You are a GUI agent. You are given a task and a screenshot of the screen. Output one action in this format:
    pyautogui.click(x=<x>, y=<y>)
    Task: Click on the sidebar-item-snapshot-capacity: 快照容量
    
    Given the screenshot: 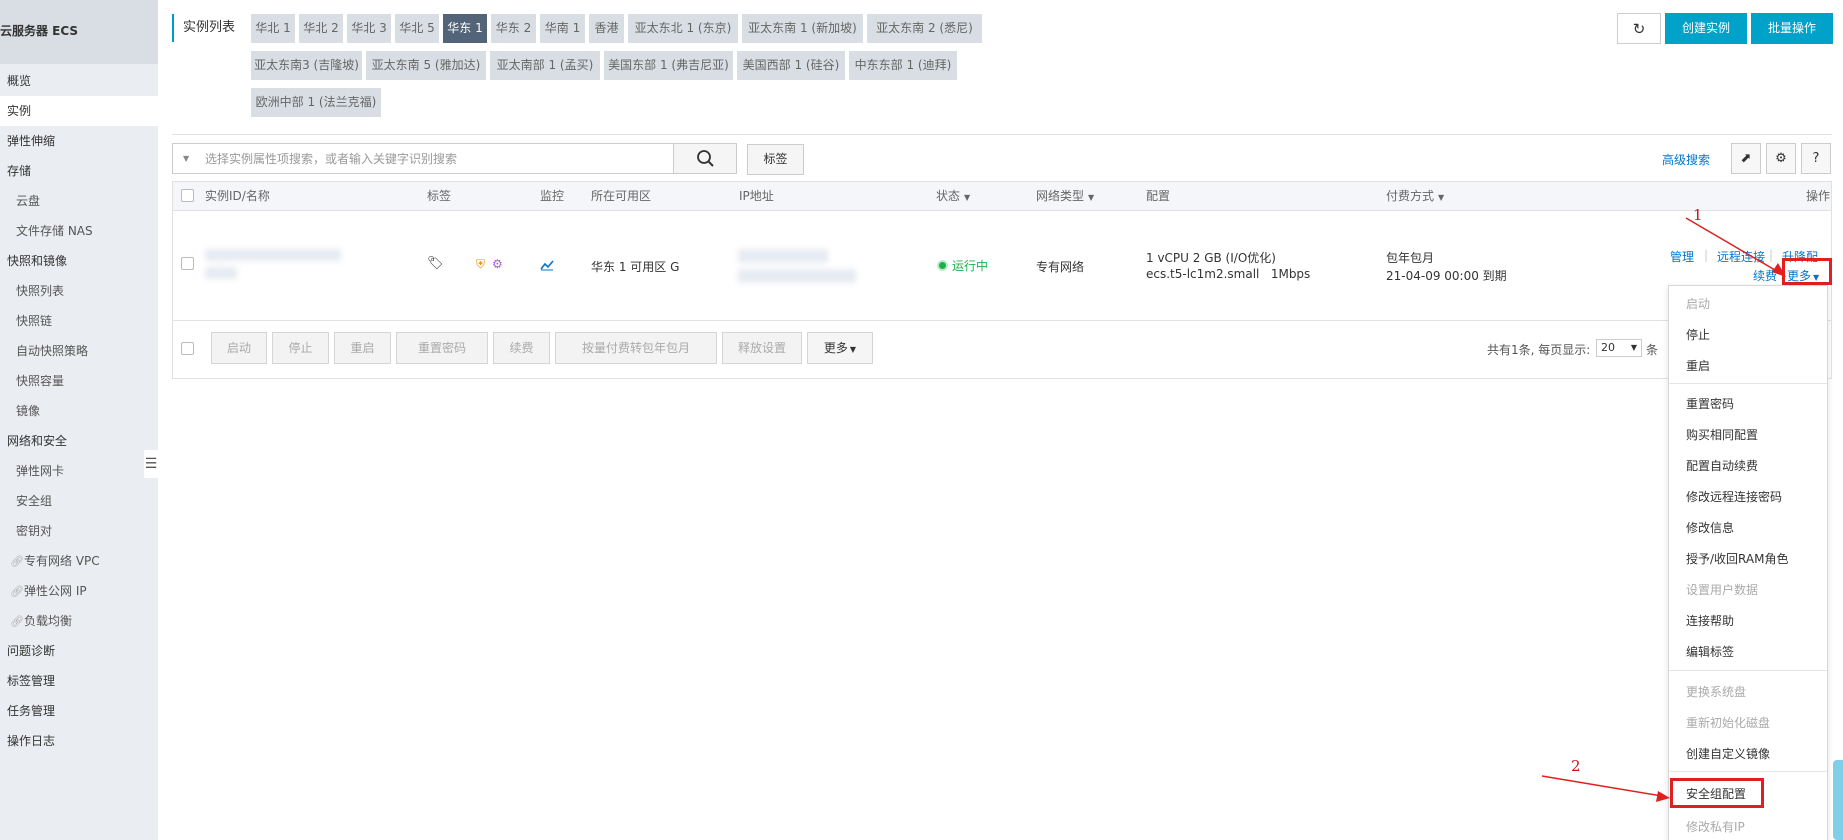 What is the action you would take?
    pyautogui.click(x=79, y=381)
    